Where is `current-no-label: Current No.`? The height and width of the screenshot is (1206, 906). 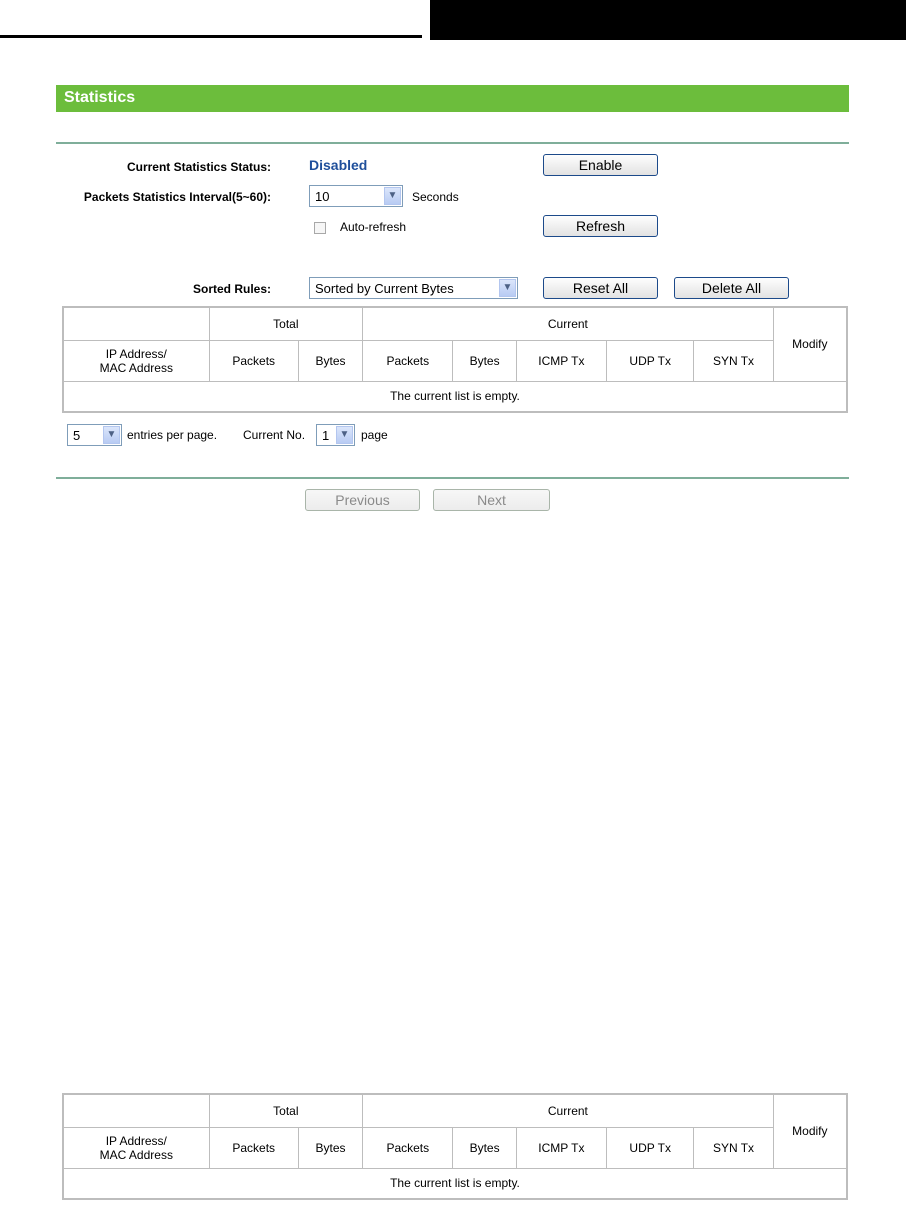 current-no-label: Current No. is located at coordinates (274, 435).